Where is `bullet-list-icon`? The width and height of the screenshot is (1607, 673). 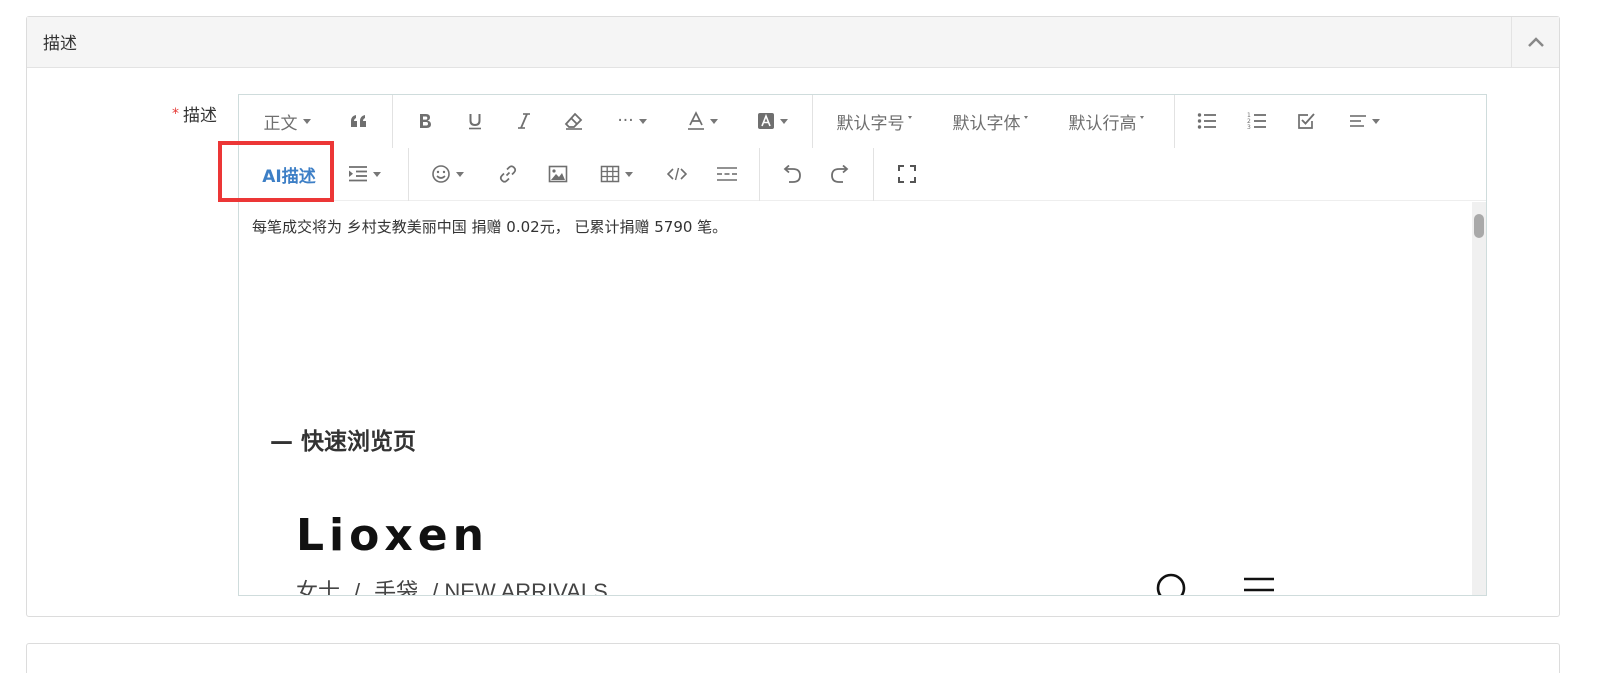
bullet-list-icon is located at coordinates (1206, 121).